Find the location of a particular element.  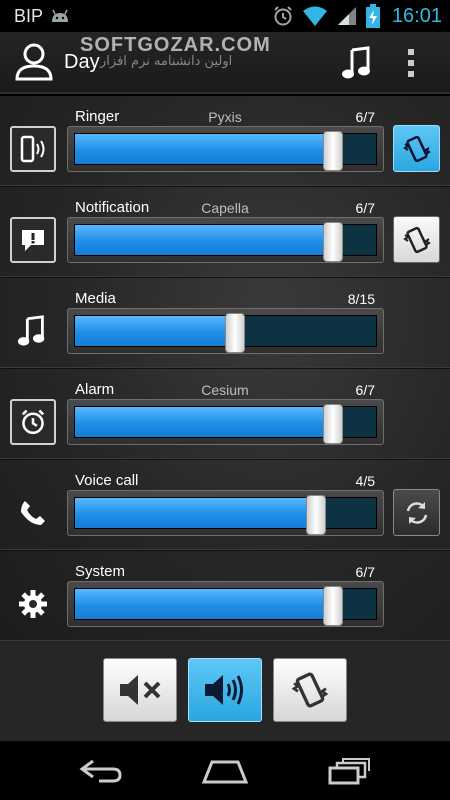

sound-mode-button is located at coordinates (225, 690).